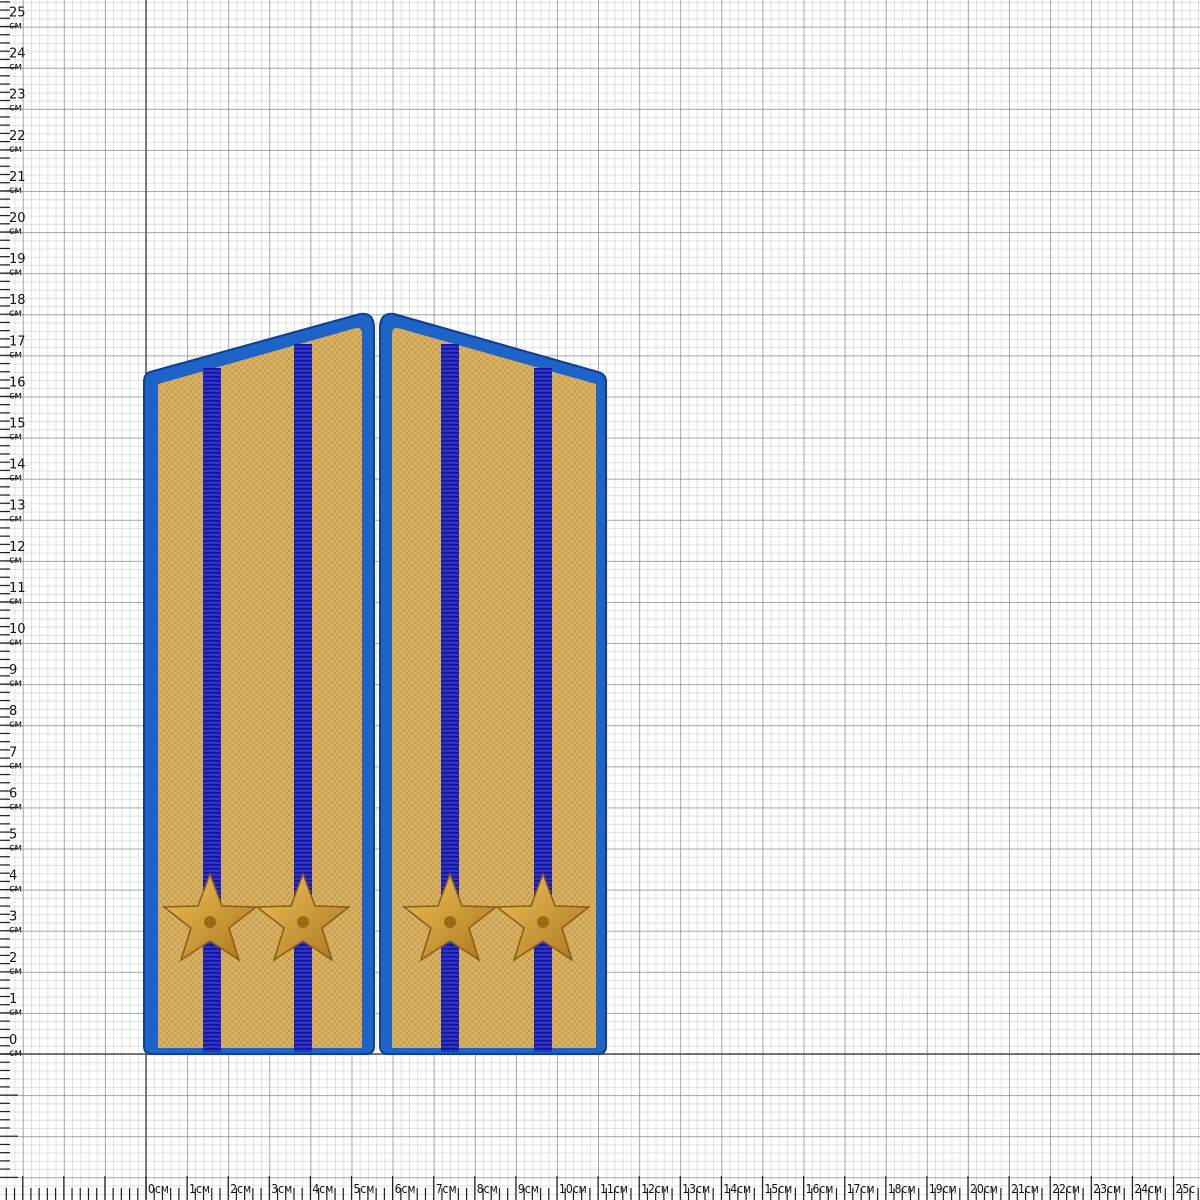  I want to click on vertical-ruler-label: 19, so click(17, 259).